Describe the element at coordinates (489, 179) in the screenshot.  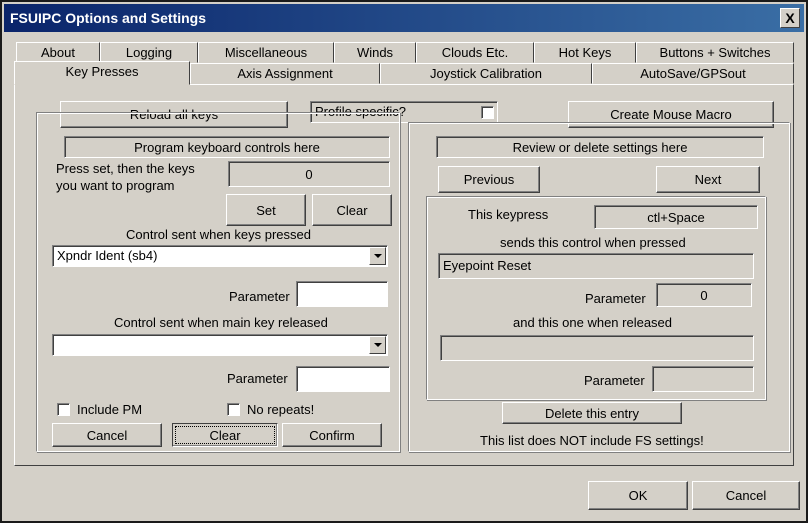
I see `previous-button: Previous` at that location.